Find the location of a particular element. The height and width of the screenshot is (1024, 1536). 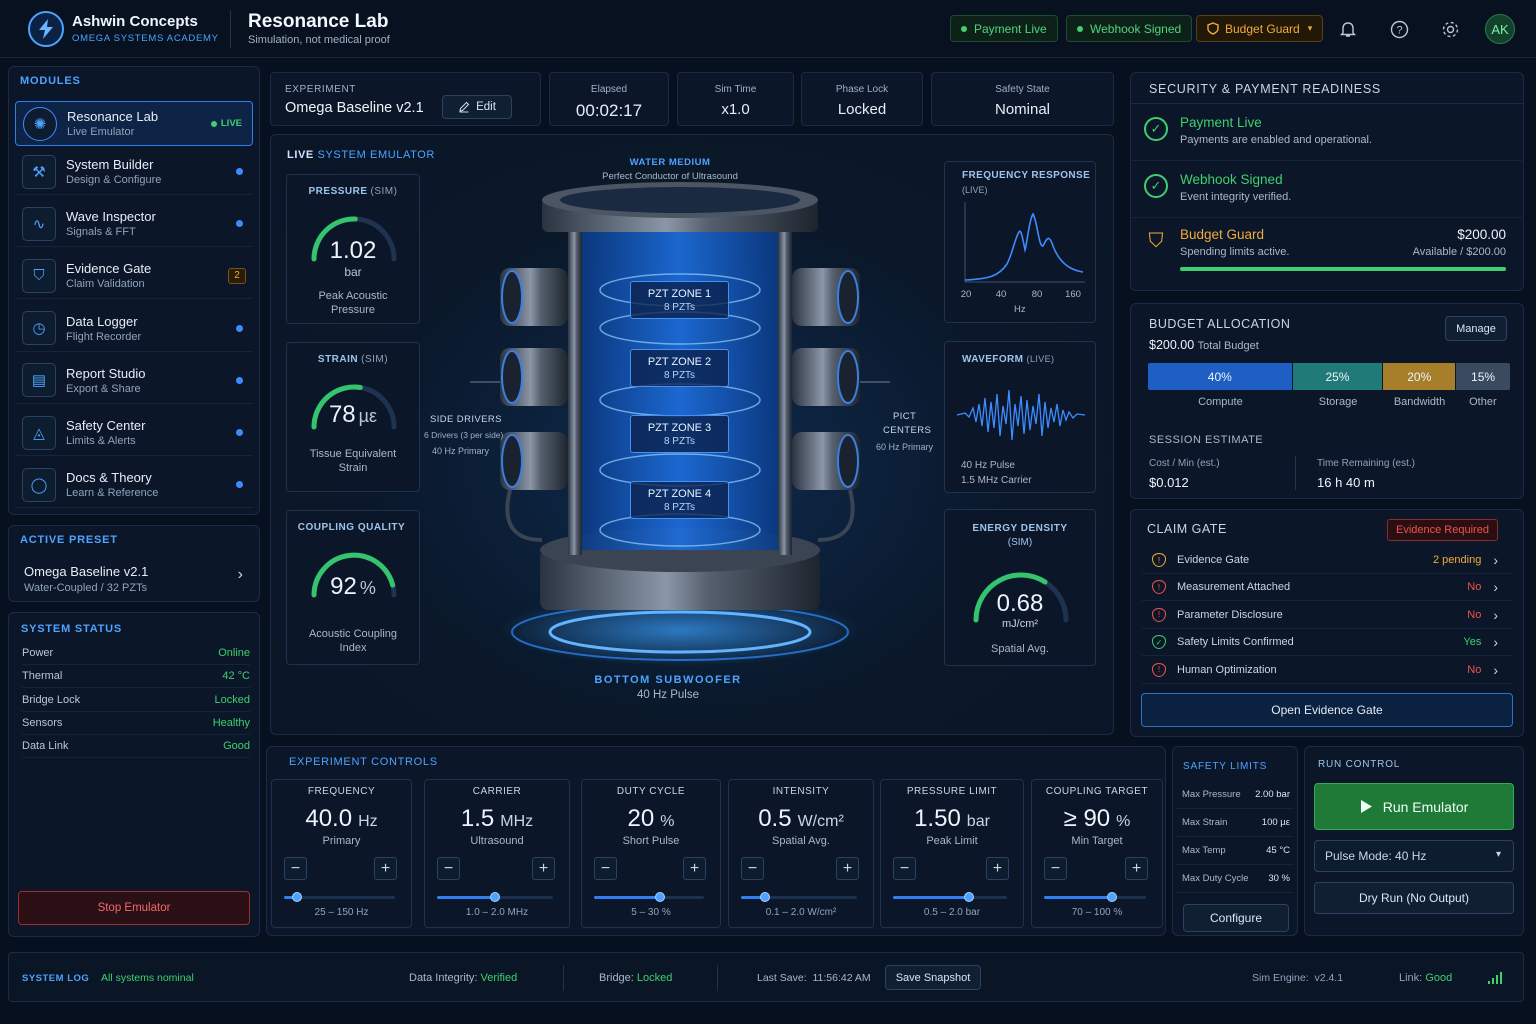

claim-row: ! Measurement Attached No › is located at coordinates (1327, 588).